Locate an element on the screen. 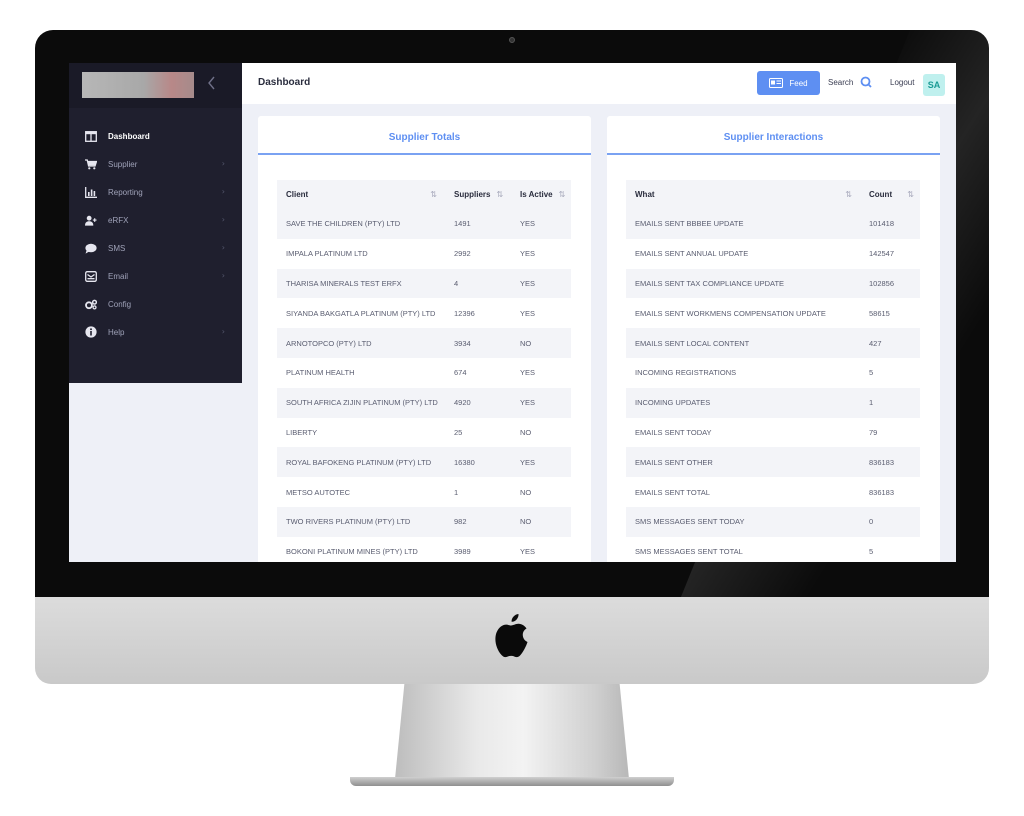 This screenshot has width=1024, height=816. chevron-left-icon is located at coordinates (211, 83).